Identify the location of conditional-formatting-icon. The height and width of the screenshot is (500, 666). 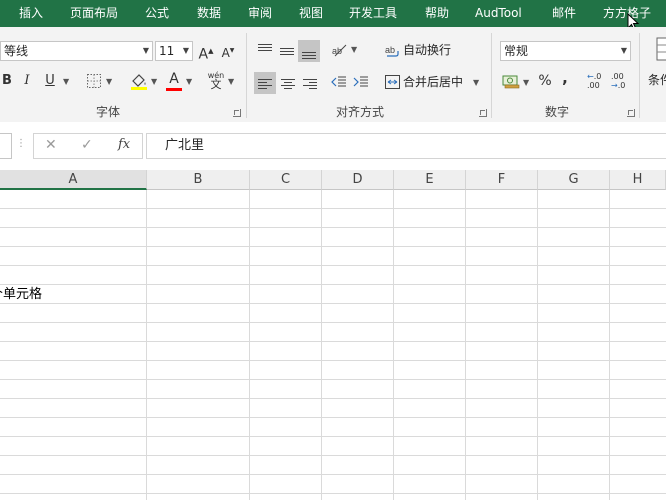
(661, 49).